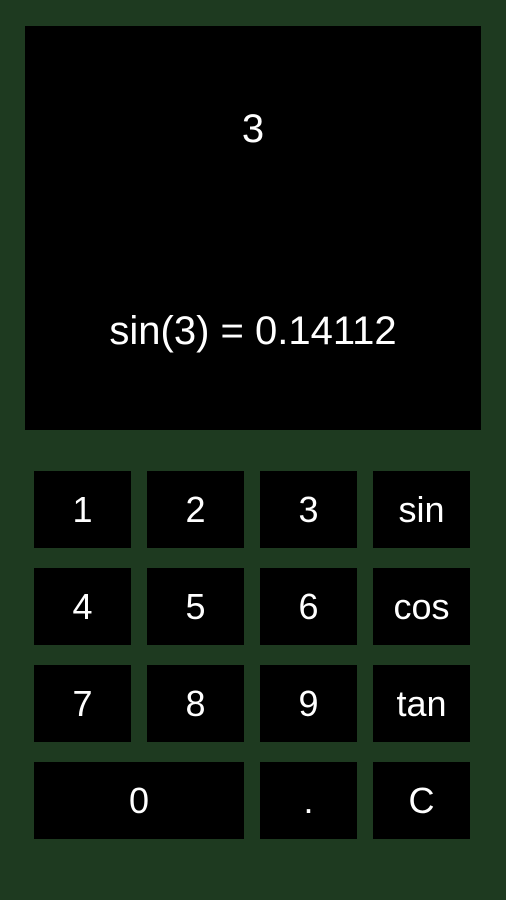  I want to click on key-label: 4, so click(82, 606).